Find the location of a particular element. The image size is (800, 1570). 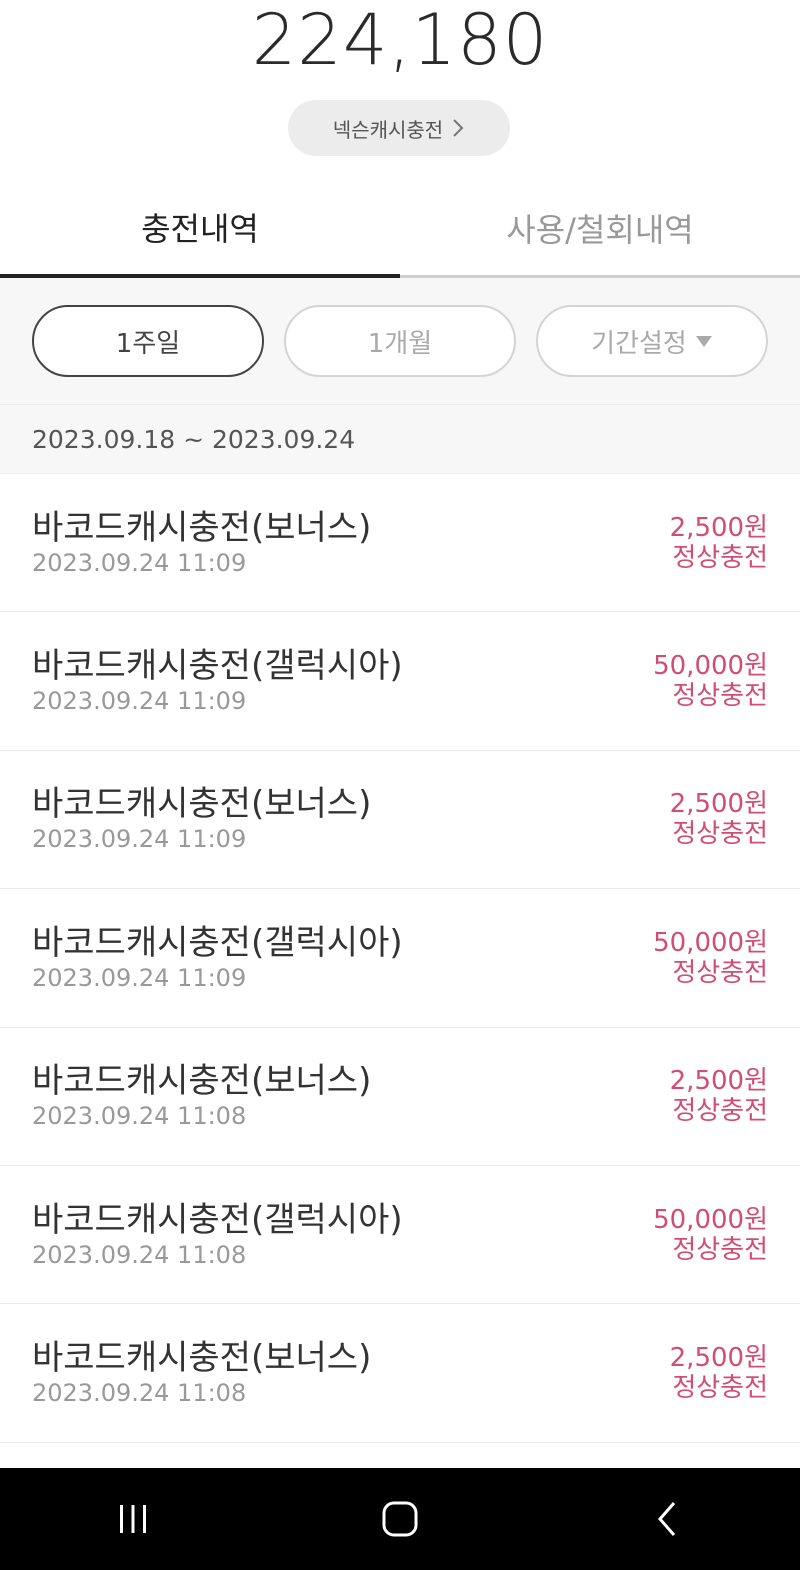

tab-charge-history: 충전내역 is located at coordinates (200, 232).